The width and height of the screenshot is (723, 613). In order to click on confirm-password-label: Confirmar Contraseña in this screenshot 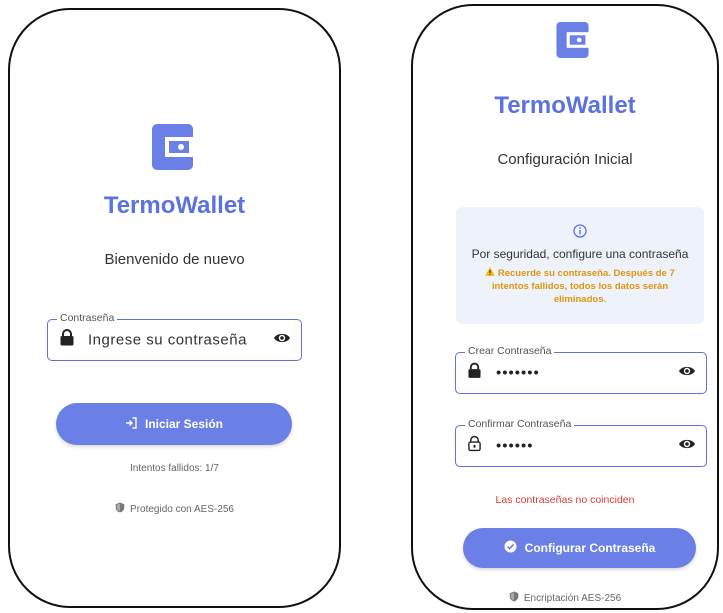, I will do `click(520, 424)`.